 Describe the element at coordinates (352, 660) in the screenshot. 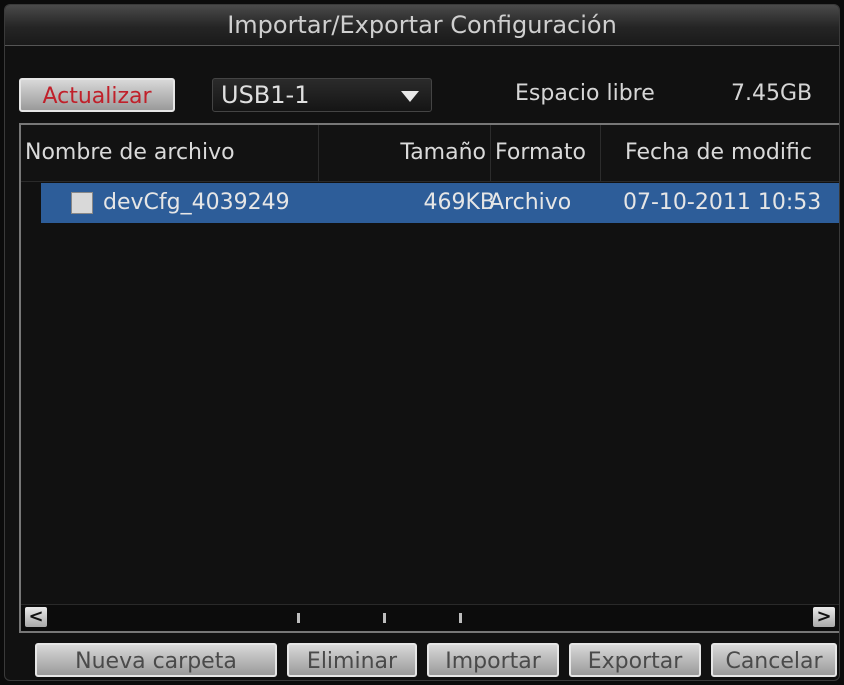

I see `delete-button: Eliminar` at that location.